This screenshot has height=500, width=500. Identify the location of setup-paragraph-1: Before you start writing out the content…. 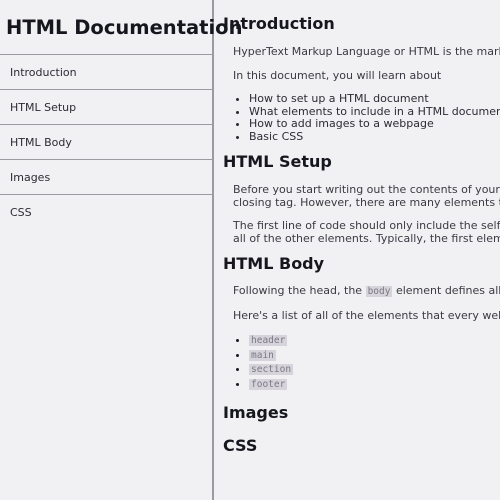
(357, 196).